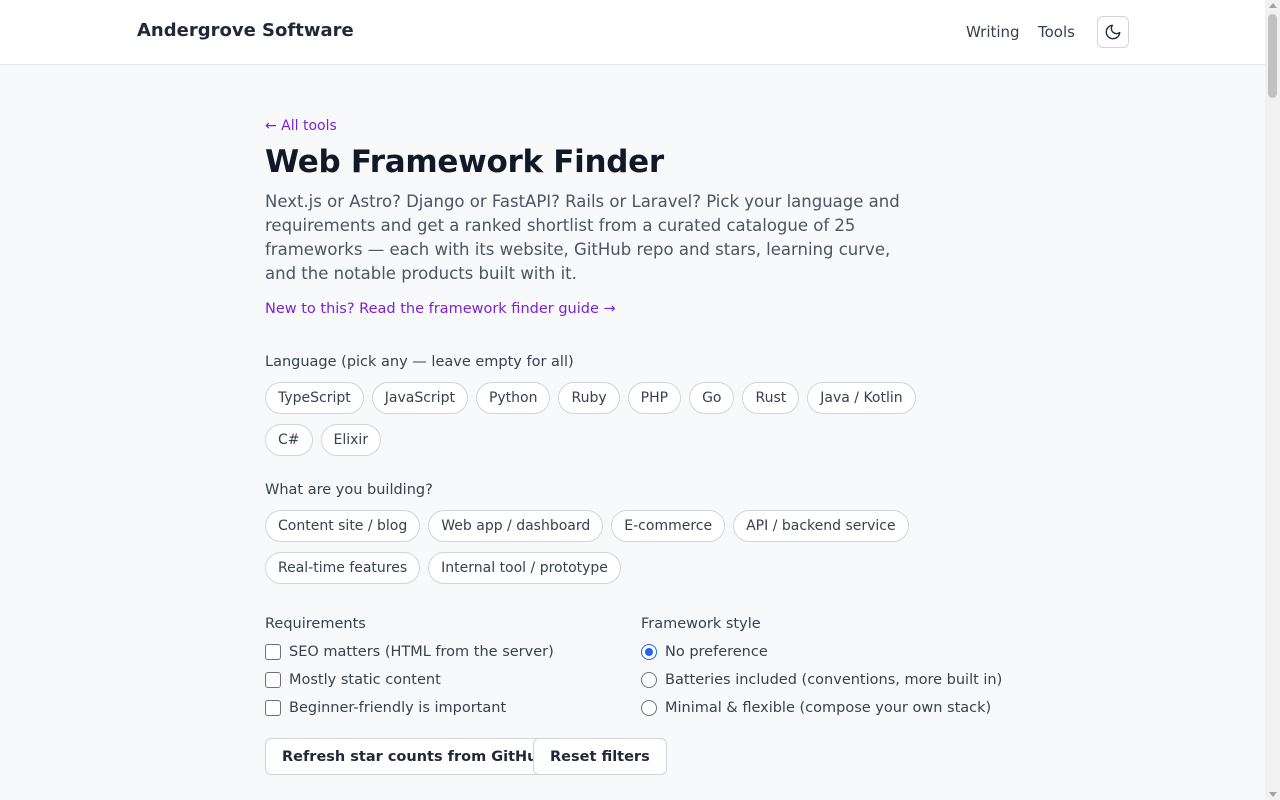 This screenshot has width=1280, height=800. Describe the element at coordinates (600, 756) in the screenshot. I see `reset-filters-button: Reset filters` at that location.